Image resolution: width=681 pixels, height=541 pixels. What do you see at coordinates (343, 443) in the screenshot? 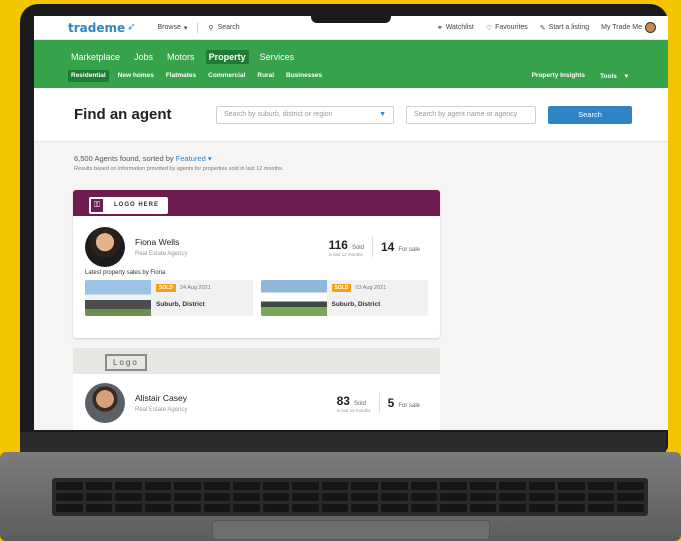
I see `laptop-hinge` at bounding box center [343, 443].